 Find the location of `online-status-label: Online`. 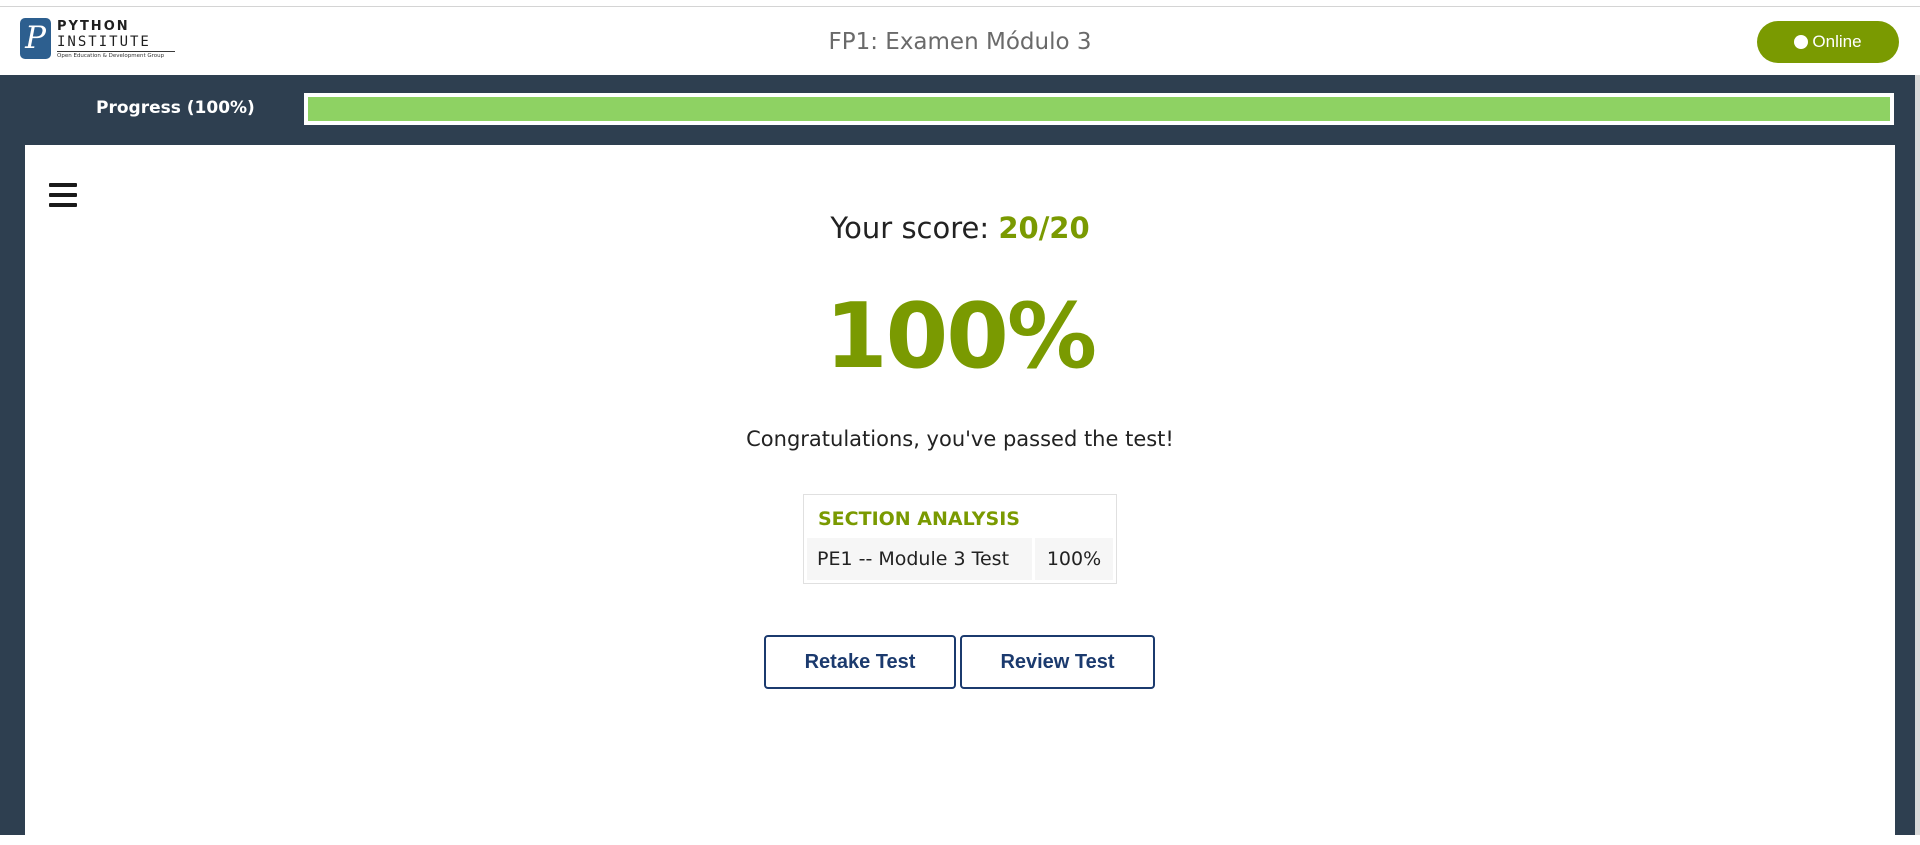

online-status-label: Online is located at coordinates (1837, 41).